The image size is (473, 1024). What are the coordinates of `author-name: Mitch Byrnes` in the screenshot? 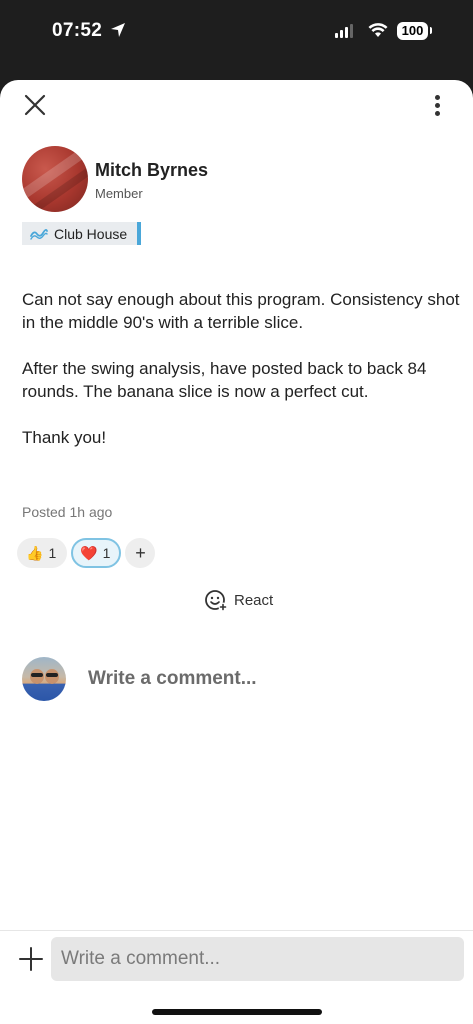 It's located at (151, 170).